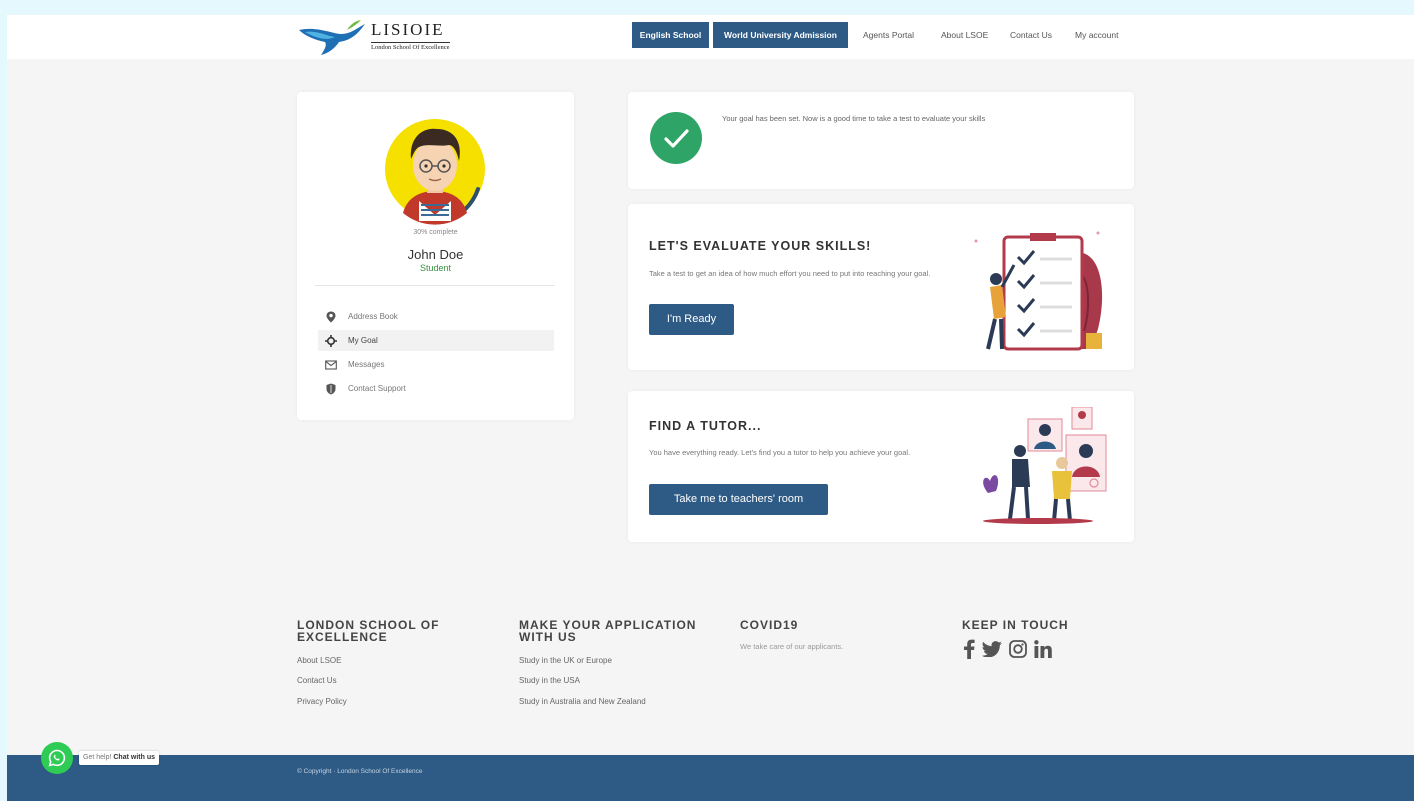  What do you see at coordinates (435, 285) in the screenshot?
I see `profile-divider` at bounding box center [435, 285].